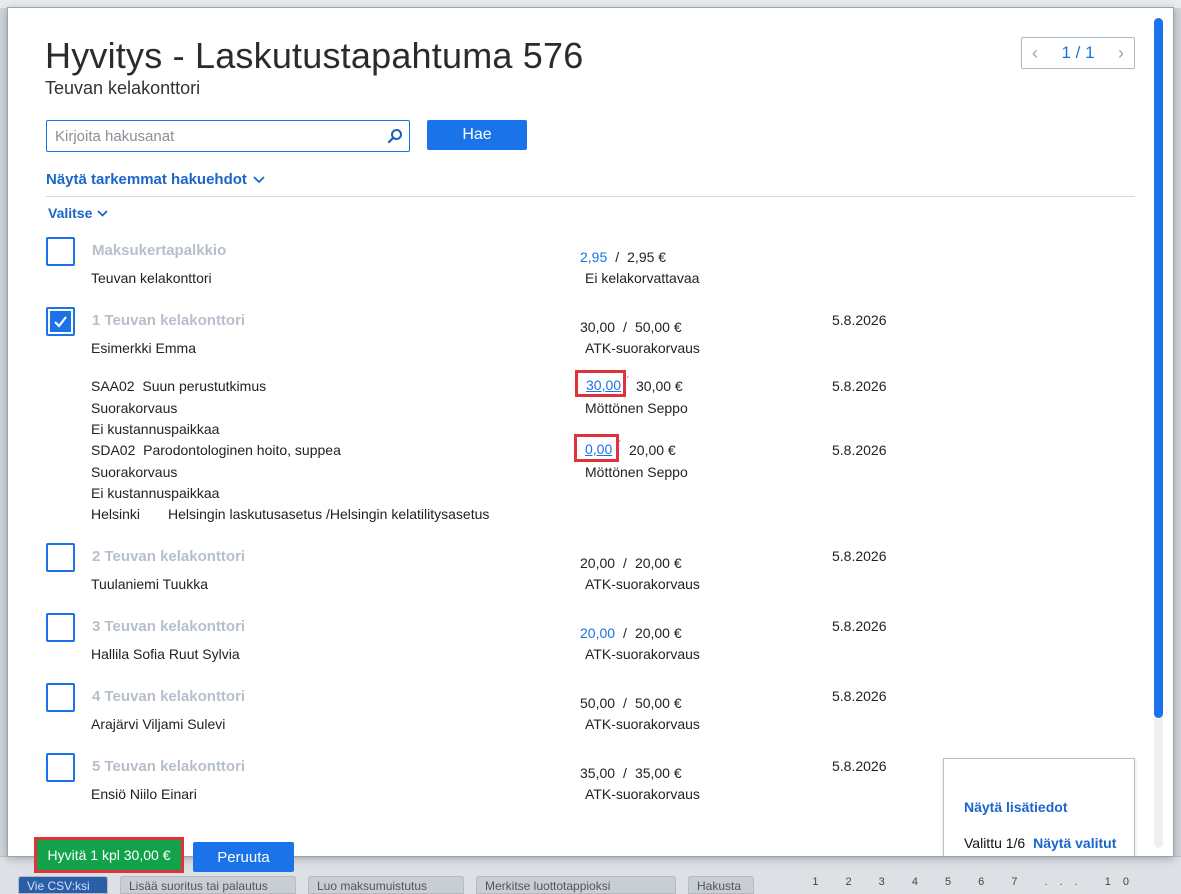 This screenshot has height=894, width=1181. What do you see at coordinates (597, 633) in the screenshot?
I see `row-amount-link: 20,00` at bounding box center [597, 633].